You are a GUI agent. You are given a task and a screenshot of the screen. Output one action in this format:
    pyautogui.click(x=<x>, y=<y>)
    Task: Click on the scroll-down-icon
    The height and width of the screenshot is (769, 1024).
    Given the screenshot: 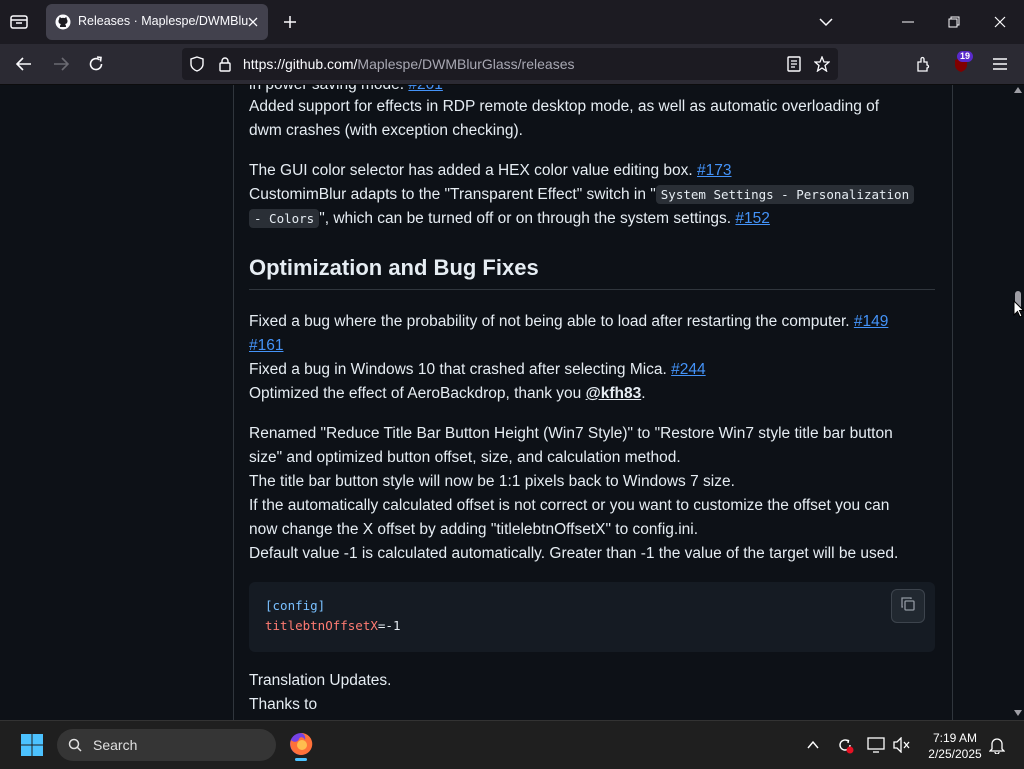 What is the action you would take?
    pyautogui.click(x=1018, y=713)
    